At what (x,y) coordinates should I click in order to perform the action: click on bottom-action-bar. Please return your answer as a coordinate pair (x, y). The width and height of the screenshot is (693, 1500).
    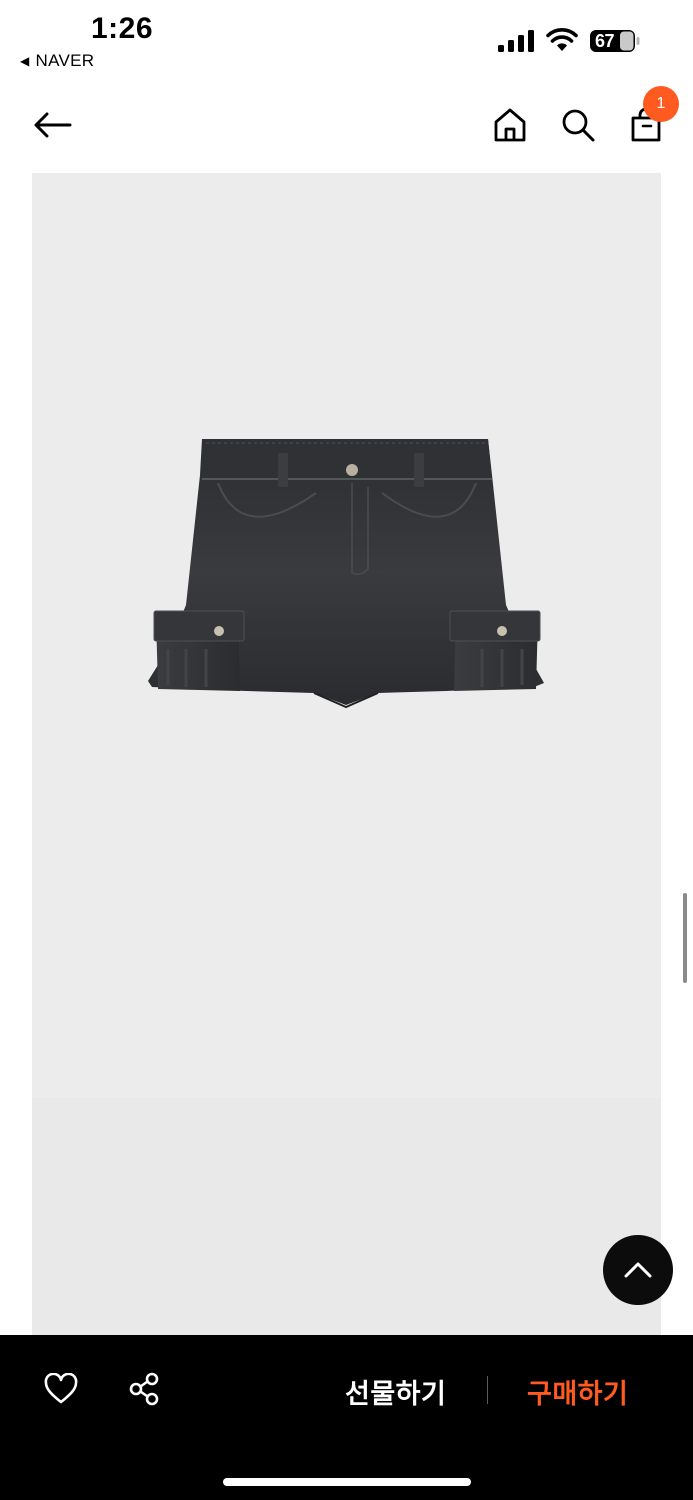
    Looking at the image, I should click on (346, 1417).